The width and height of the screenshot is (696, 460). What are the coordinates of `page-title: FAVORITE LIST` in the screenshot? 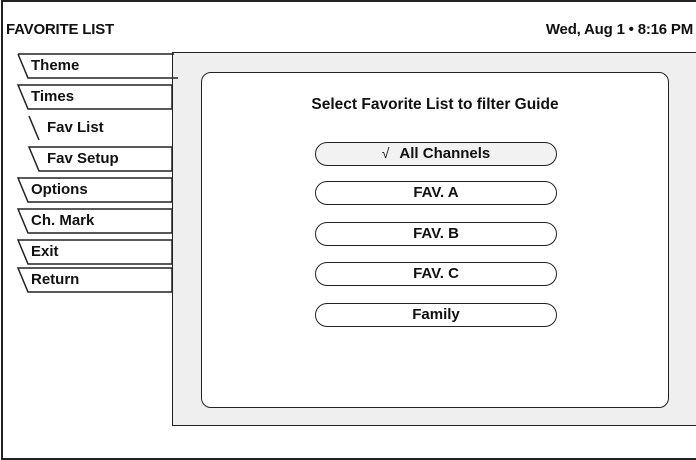 It's located at (60, 29).